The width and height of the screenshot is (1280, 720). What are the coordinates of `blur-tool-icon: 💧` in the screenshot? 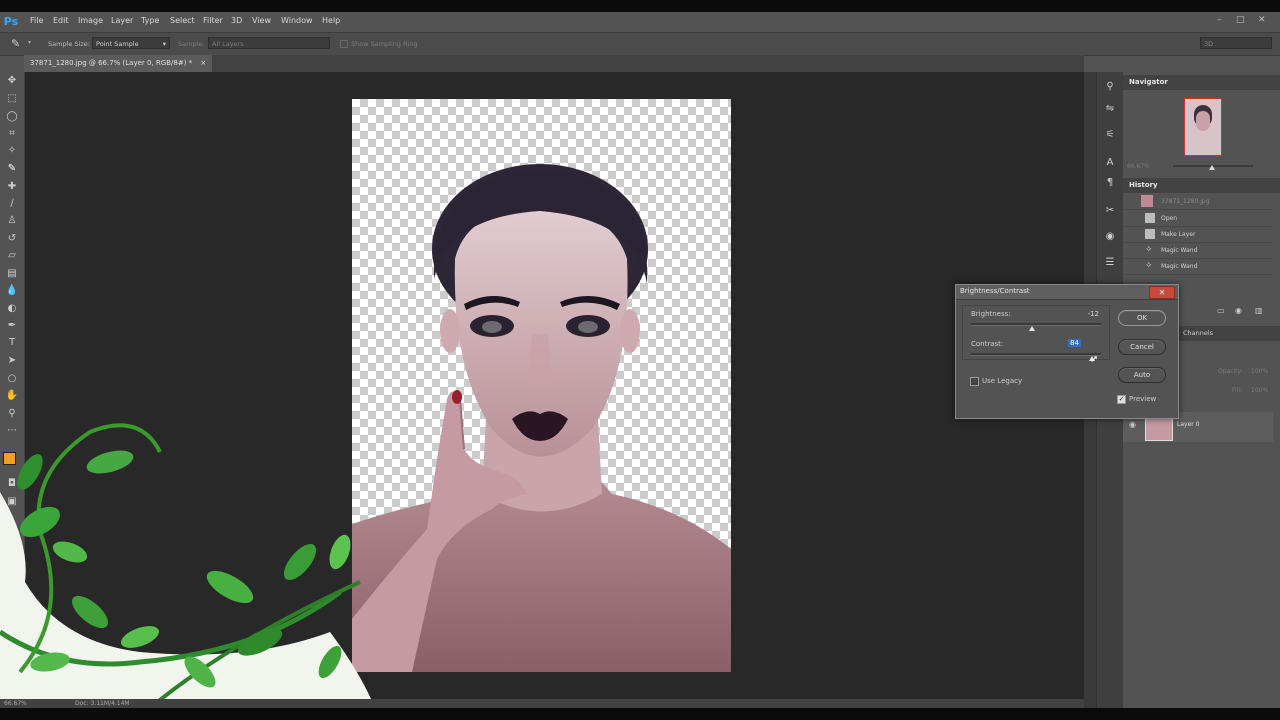 It's located at (12, 291).